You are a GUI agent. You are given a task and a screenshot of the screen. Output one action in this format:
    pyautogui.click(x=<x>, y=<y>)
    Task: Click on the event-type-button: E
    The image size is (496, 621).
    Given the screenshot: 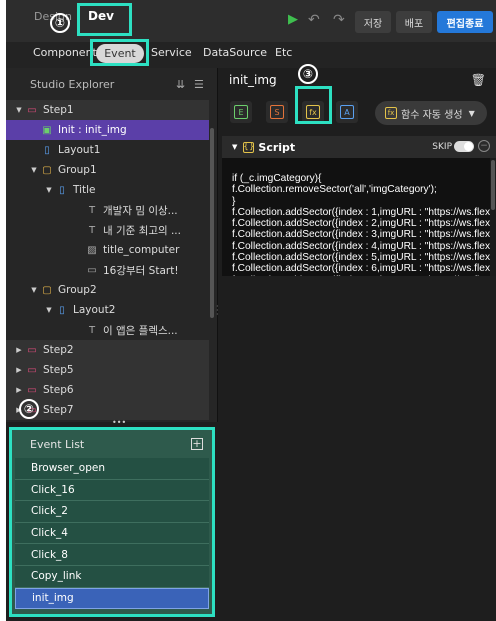 What is the action you would take?
    pyautogui.click(x=241, y=112)
    